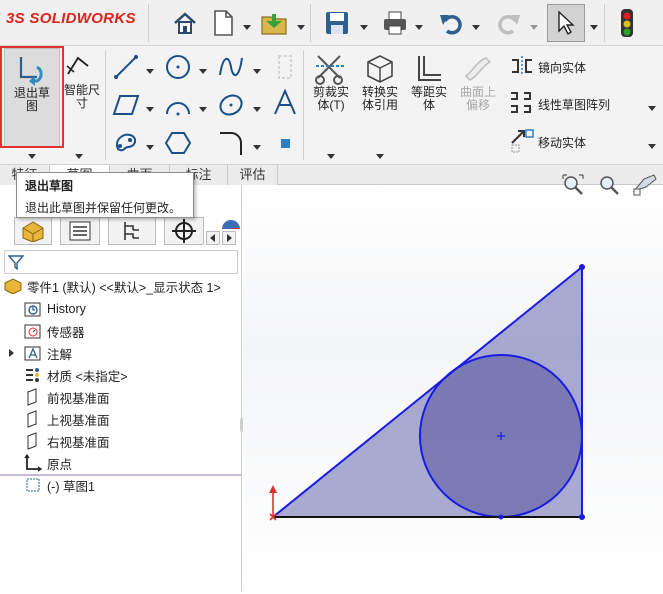 This screenshot has width=663, height=594. What do you see at coordinates (231, 67) in the screenshot?
I see `spline-icon` at bounding box center [231, 67].